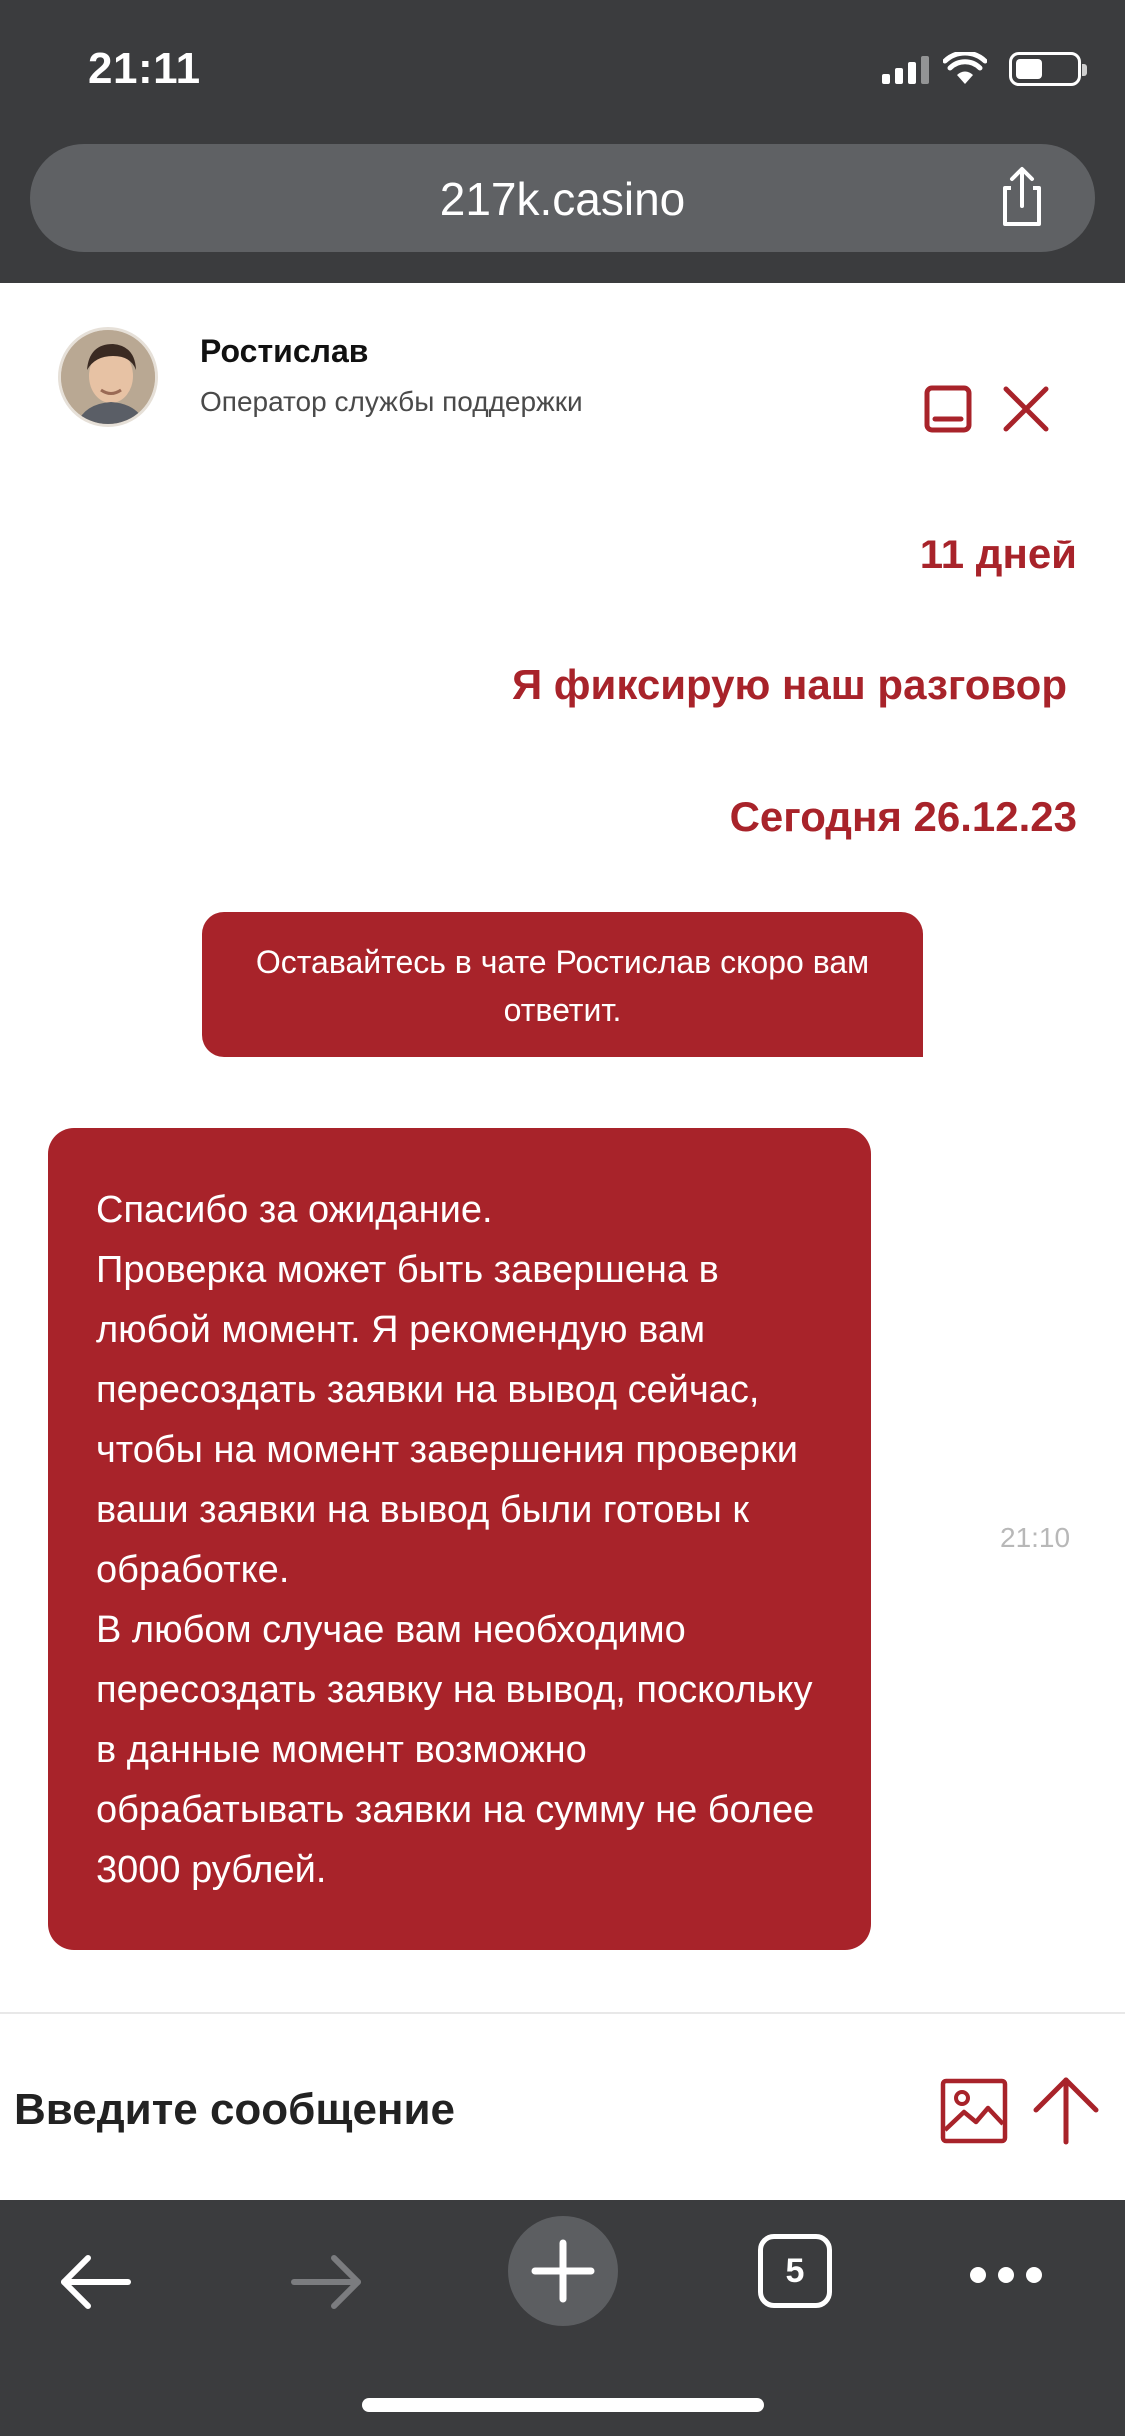 The image size is (1125, 2436). Describe the element at coordinates (903, 816) in the screenshot. I see `system-date-line: Сегодня 26.12.23` at that location.